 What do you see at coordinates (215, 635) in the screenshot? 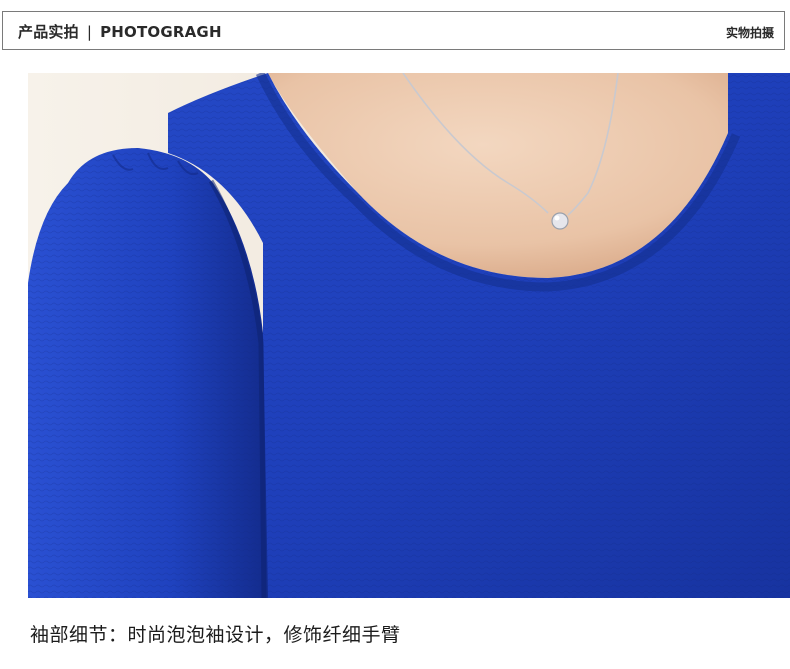
I see `detail-caption: 袖部细节：时尚泡泡袖设计，修饰纤细手臂` at bounding box center [215, 635].